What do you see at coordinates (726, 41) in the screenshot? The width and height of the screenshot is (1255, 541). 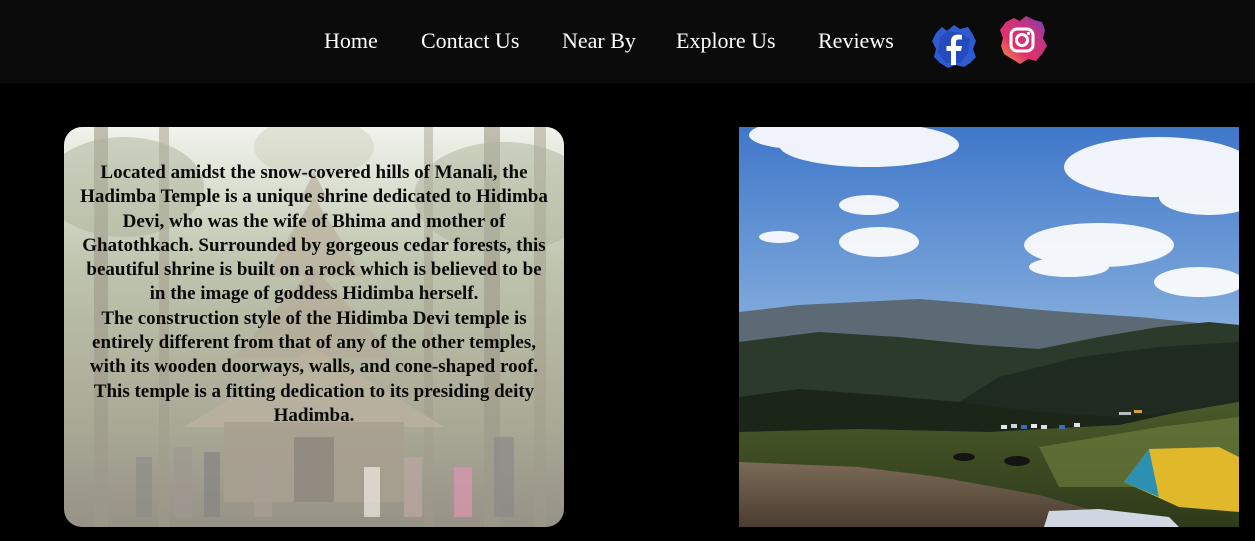 I see `nav-explore-us-link: Explore Us` at bounding box center [726, 41].